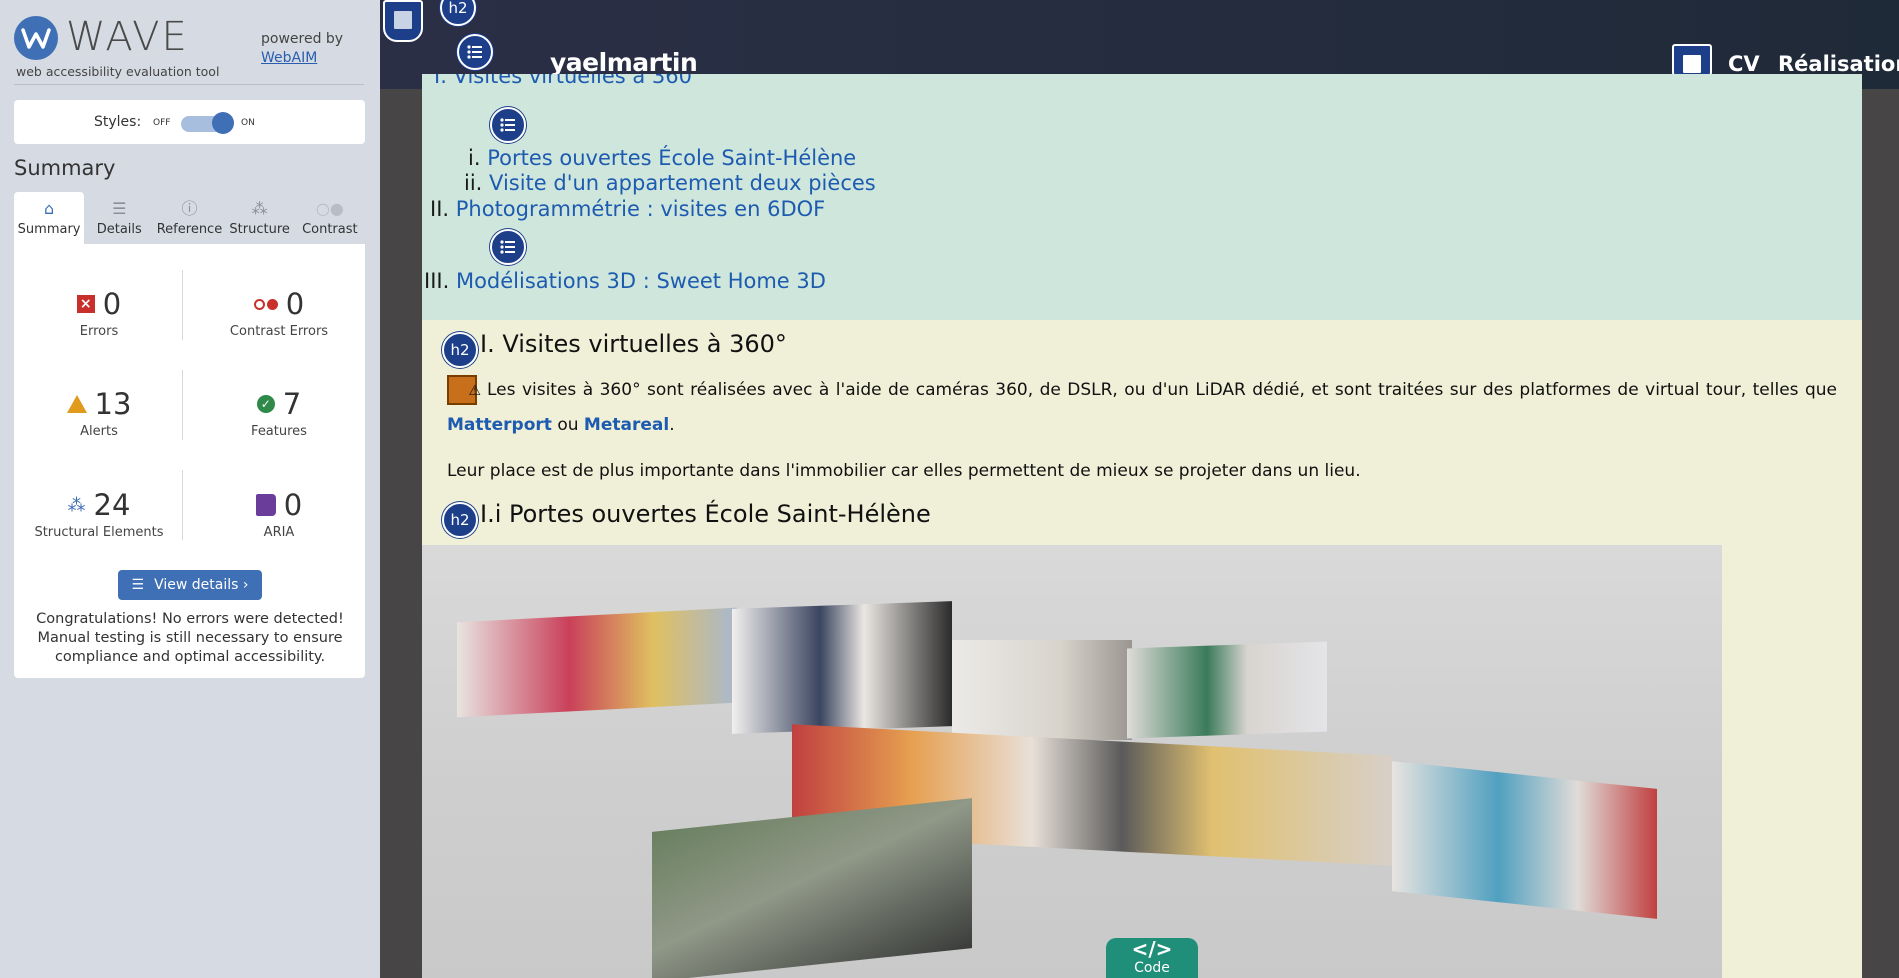  I want to click on stat-label: Structural Elements, so click(99, 532).